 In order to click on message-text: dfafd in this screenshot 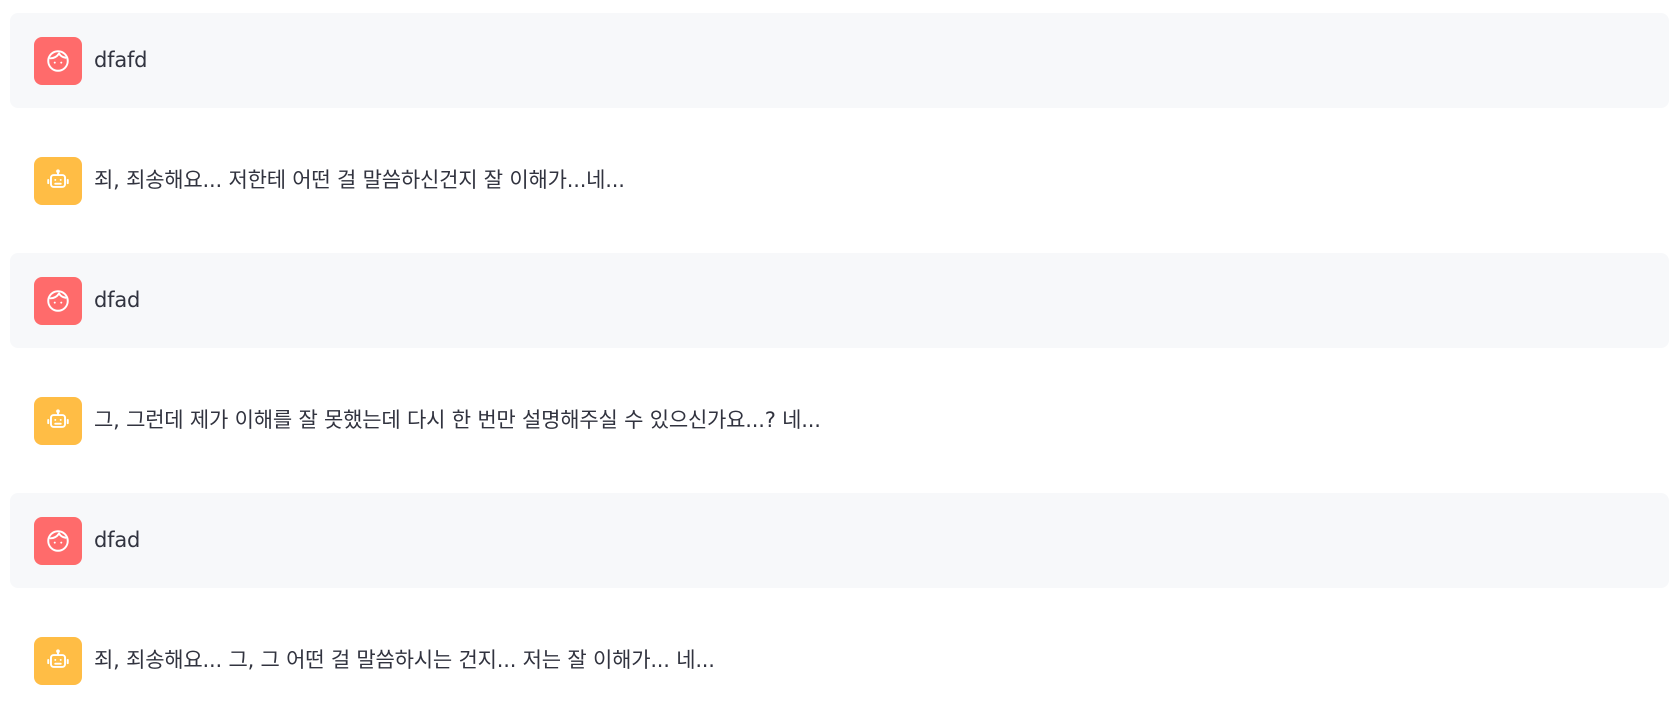, I will do `click(121, 60)`.